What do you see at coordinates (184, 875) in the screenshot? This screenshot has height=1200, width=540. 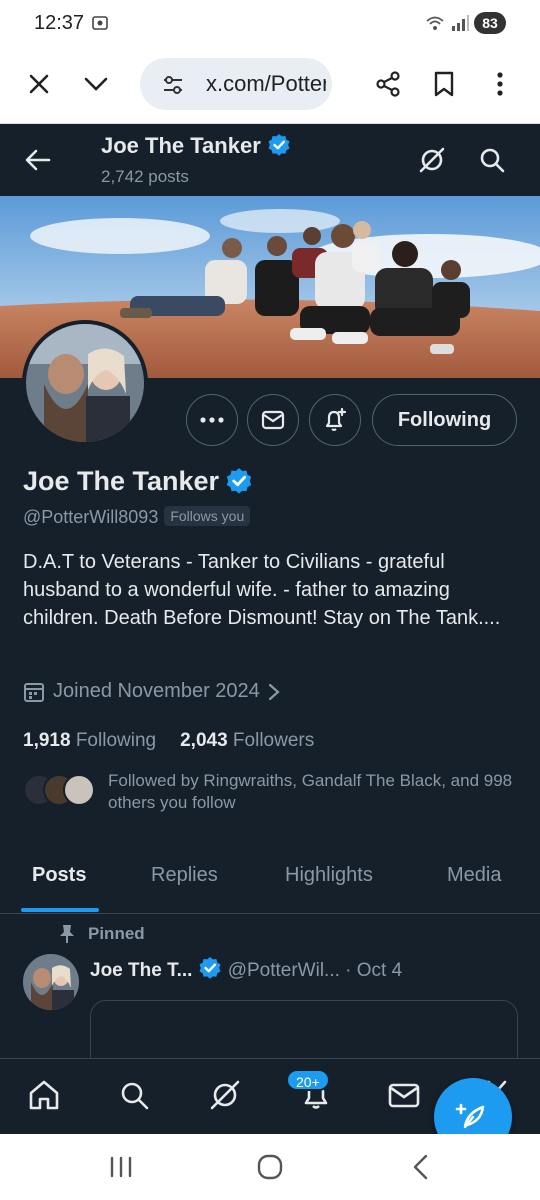 I see `tab-replies: Replies` at bounding box center [184, 875].